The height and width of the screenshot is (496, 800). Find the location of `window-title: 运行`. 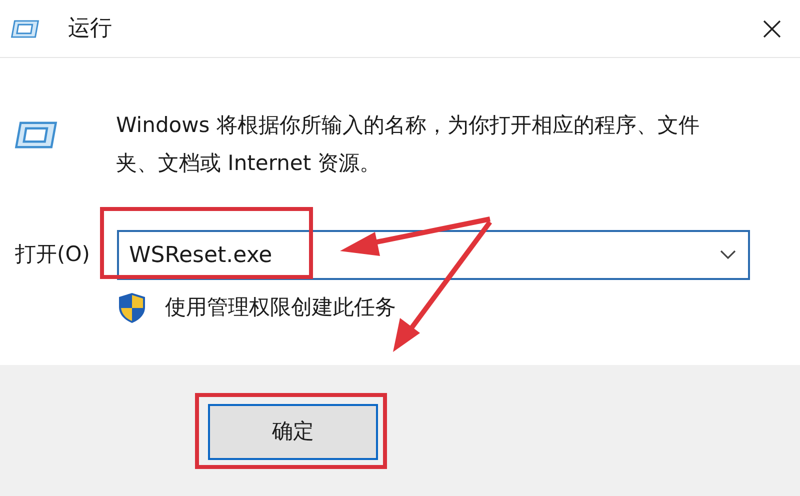

window-title: 运行 is located at coordinates (90, 29).